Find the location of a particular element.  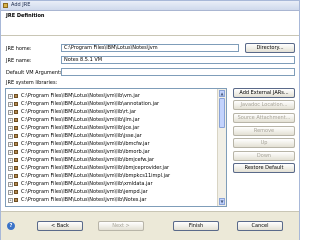

down-button: Down is located at coordinates (264, 156).